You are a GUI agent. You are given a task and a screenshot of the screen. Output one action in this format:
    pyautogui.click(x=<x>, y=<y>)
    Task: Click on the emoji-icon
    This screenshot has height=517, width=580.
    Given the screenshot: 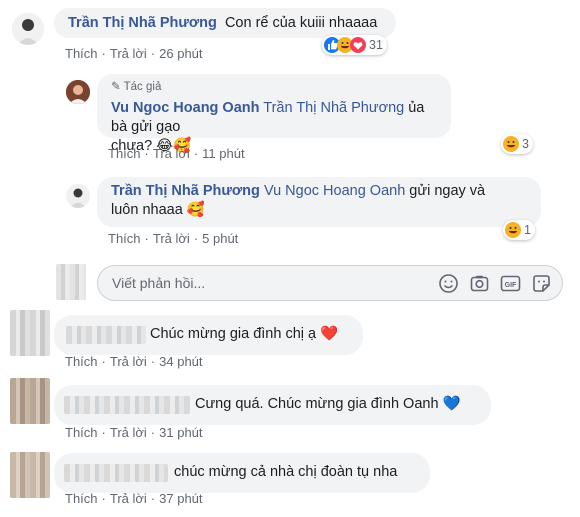 What is the action you would take?
    pyautogui.click(x=448, y=283)
    